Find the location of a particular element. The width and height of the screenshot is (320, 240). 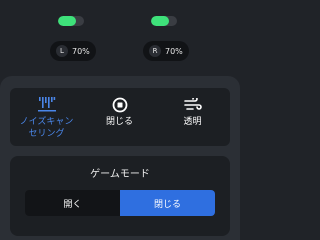

game-mode-off-button: 閉じる is located at coordinates (167, 203).